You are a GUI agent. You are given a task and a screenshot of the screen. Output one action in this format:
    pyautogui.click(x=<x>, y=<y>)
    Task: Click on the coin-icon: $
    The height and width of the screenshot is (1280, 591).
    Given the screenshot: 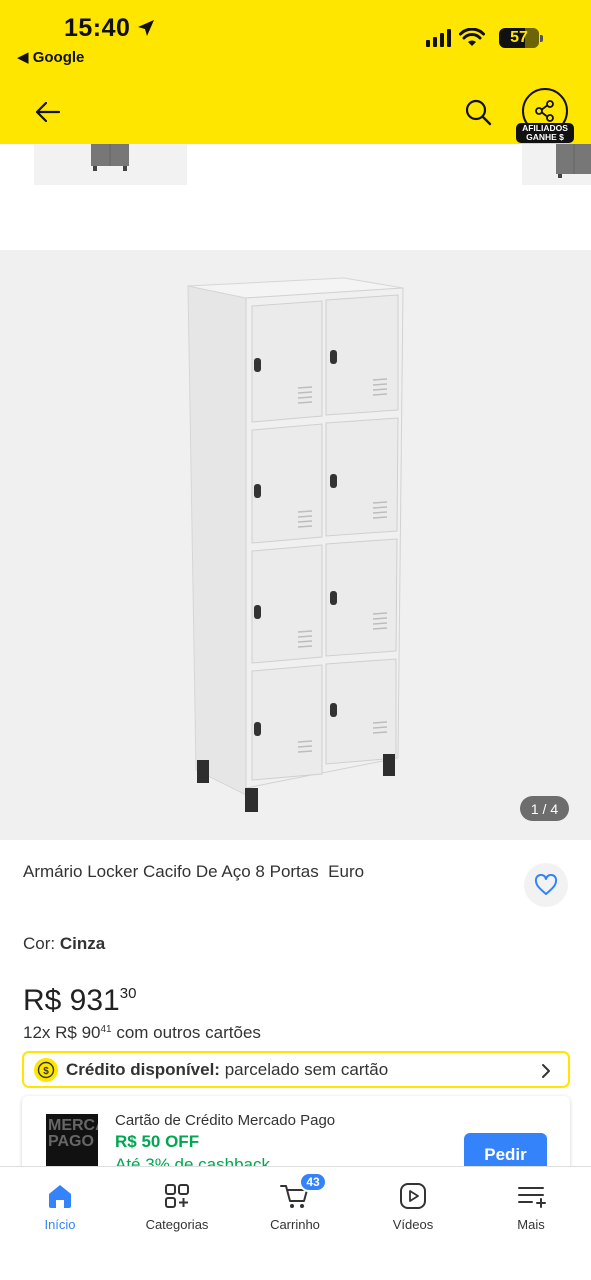 What is the action you would take?
    pyautogui.click(x=46, y=1069)
    